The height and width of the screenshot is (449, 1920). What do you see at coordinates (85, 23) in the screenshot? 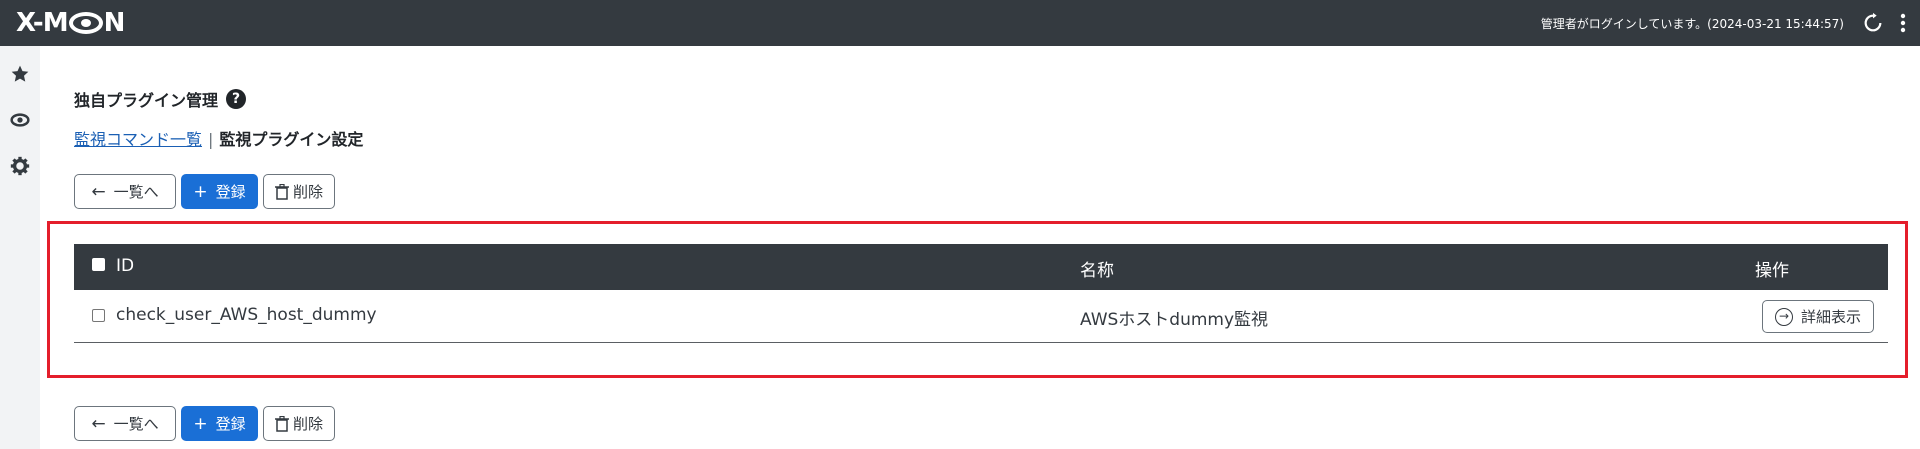
I see `logo-eye-icon` at bounding box center [85, 23].